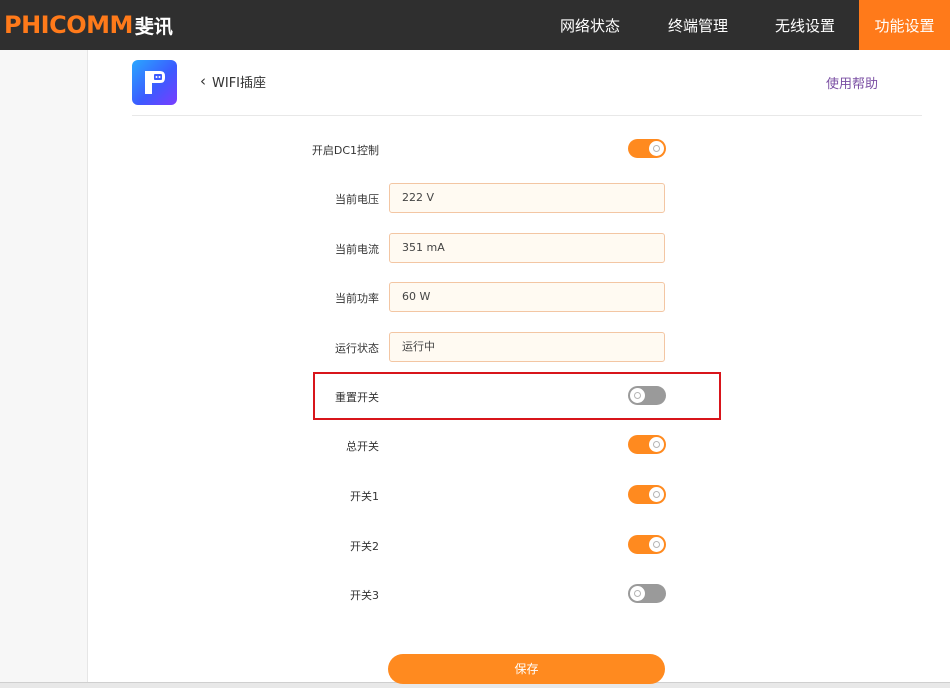  I want to click on voltage-label: 当前电压, so click(357, 199).